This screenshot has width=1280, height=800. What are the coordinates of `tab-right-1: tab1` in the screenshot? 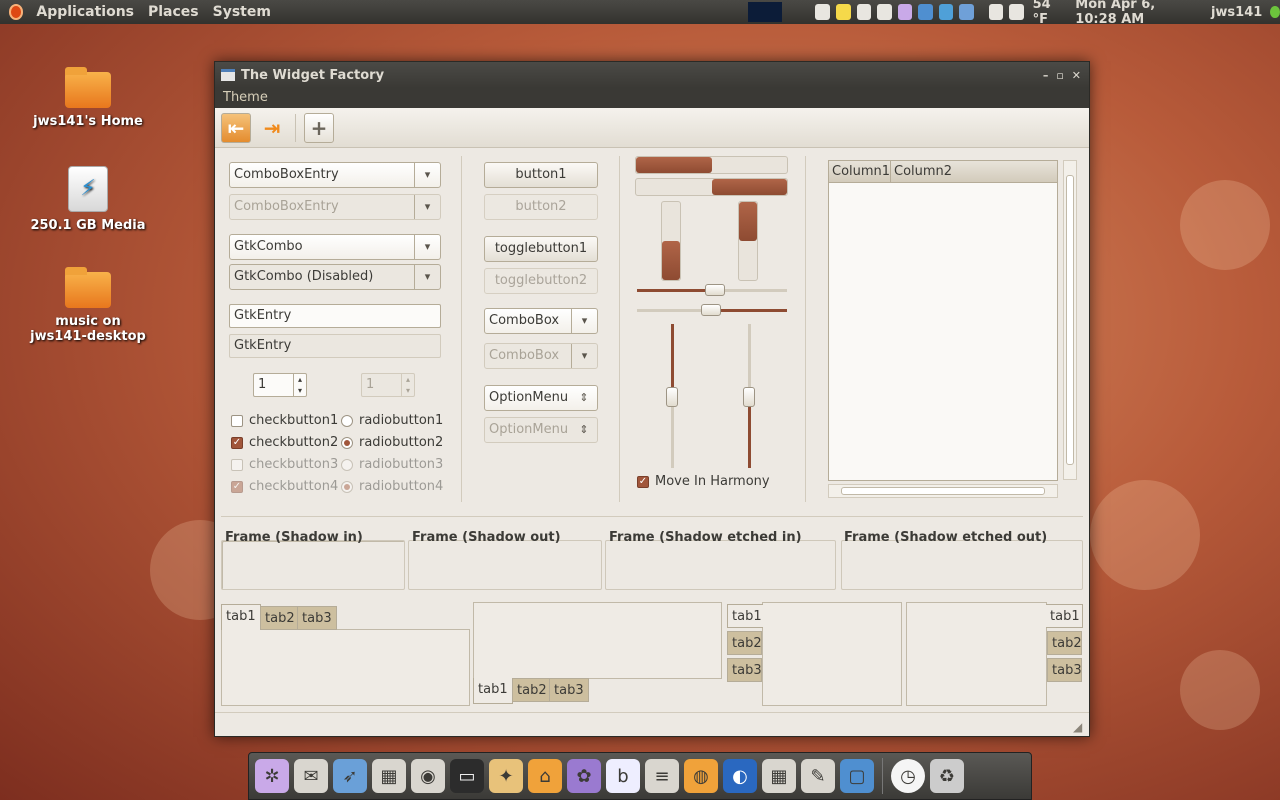 It's located at (1064, 616).